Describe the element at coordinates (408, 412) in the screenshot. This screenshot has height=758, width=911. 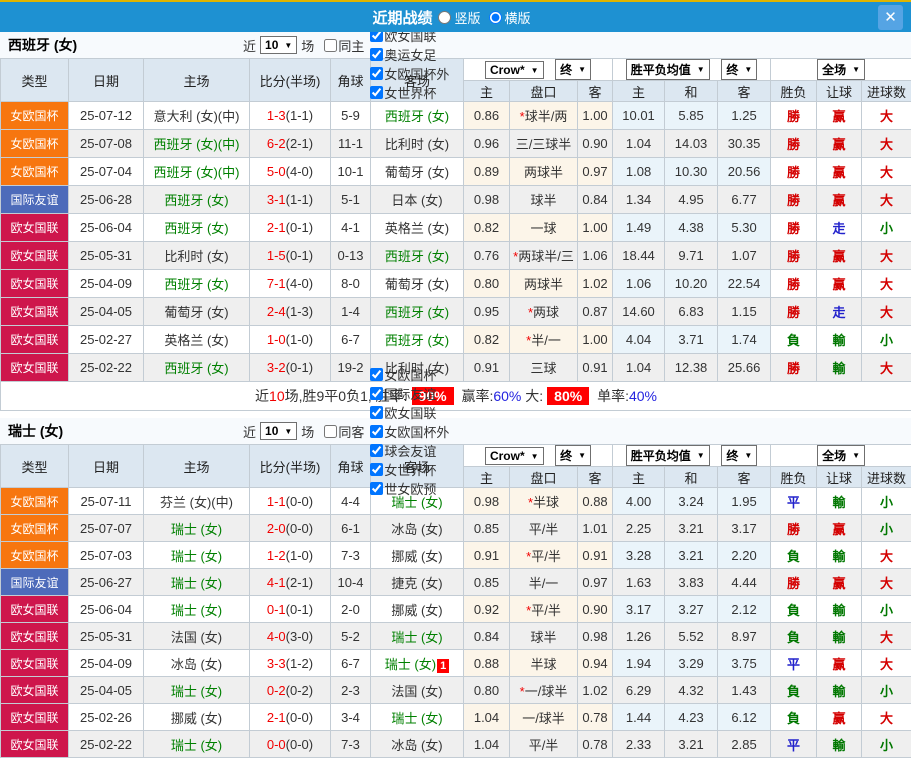
I see `league-filter: 欧女国联` at that location.